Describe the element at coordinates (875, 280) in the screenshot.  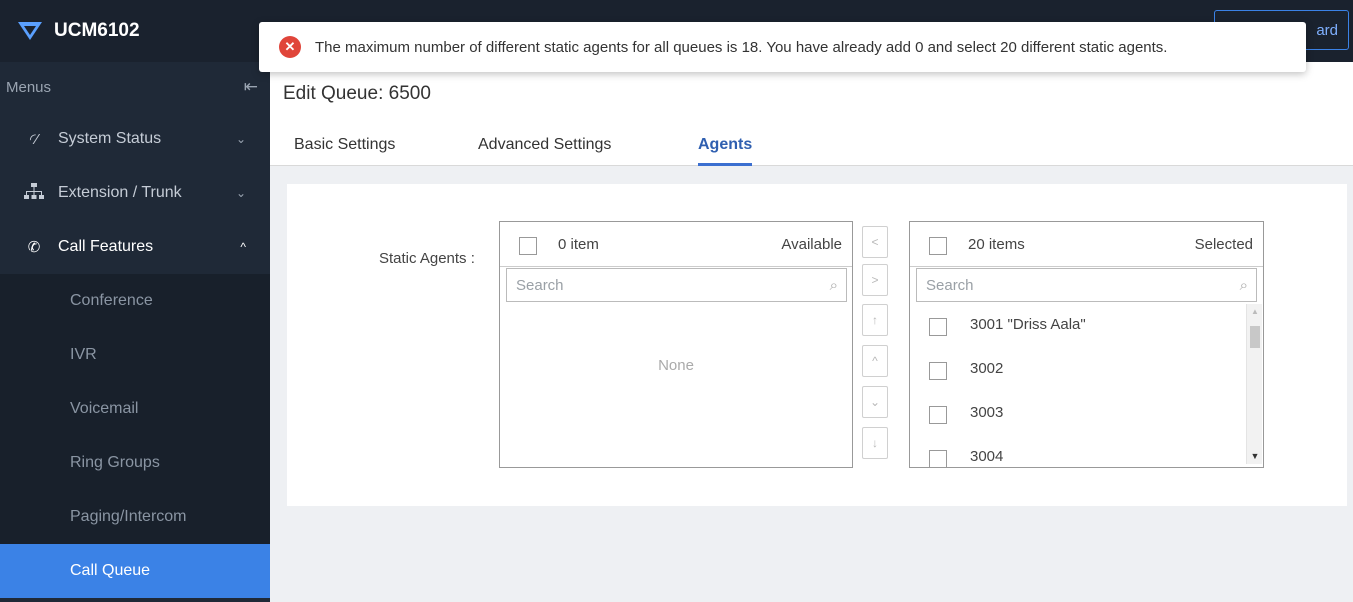
I see `move-right-button: >` at that location.